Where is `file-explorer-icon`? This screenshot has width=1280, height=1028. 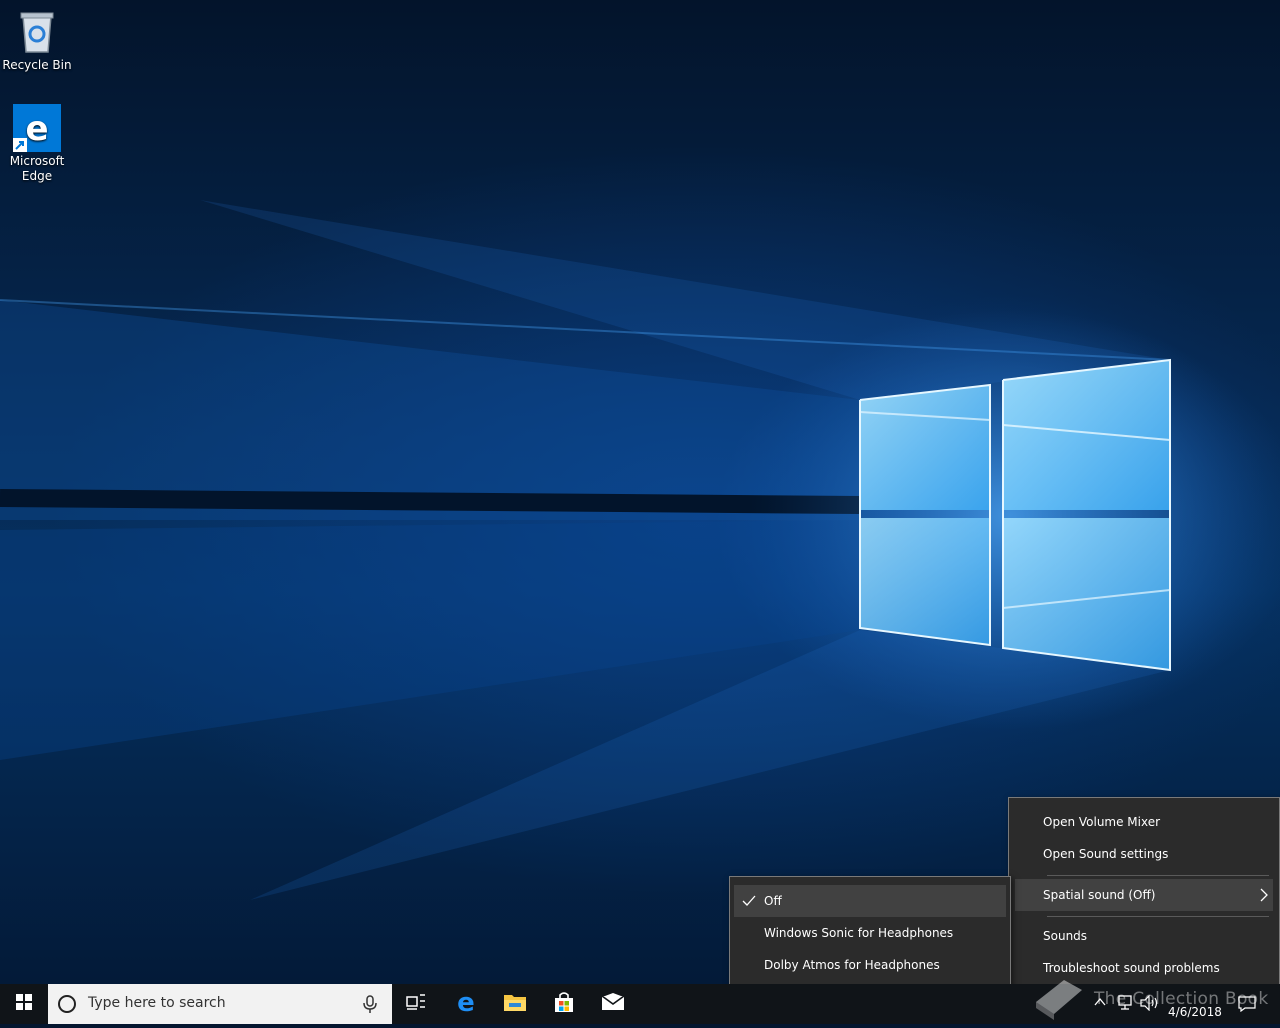 file-explorer-icon is located at coordinates (515, 1004).